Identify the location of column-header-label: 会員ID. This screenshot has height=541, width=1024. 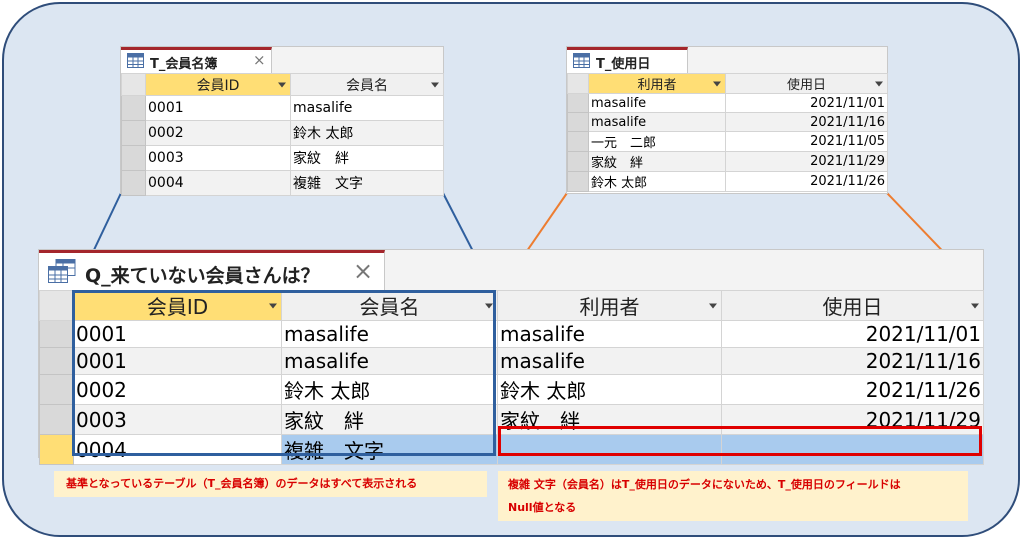
(218, 85).